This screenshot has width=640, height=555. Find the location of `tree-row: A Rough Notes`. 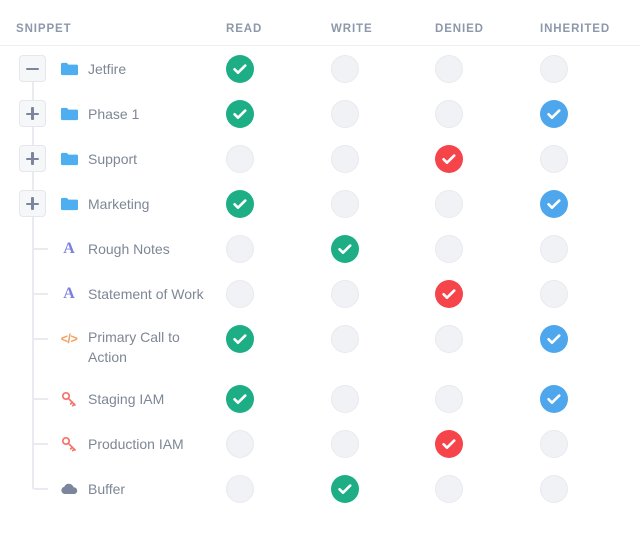

tree-row: A Rough Notes is located at coordinates (320, 248).